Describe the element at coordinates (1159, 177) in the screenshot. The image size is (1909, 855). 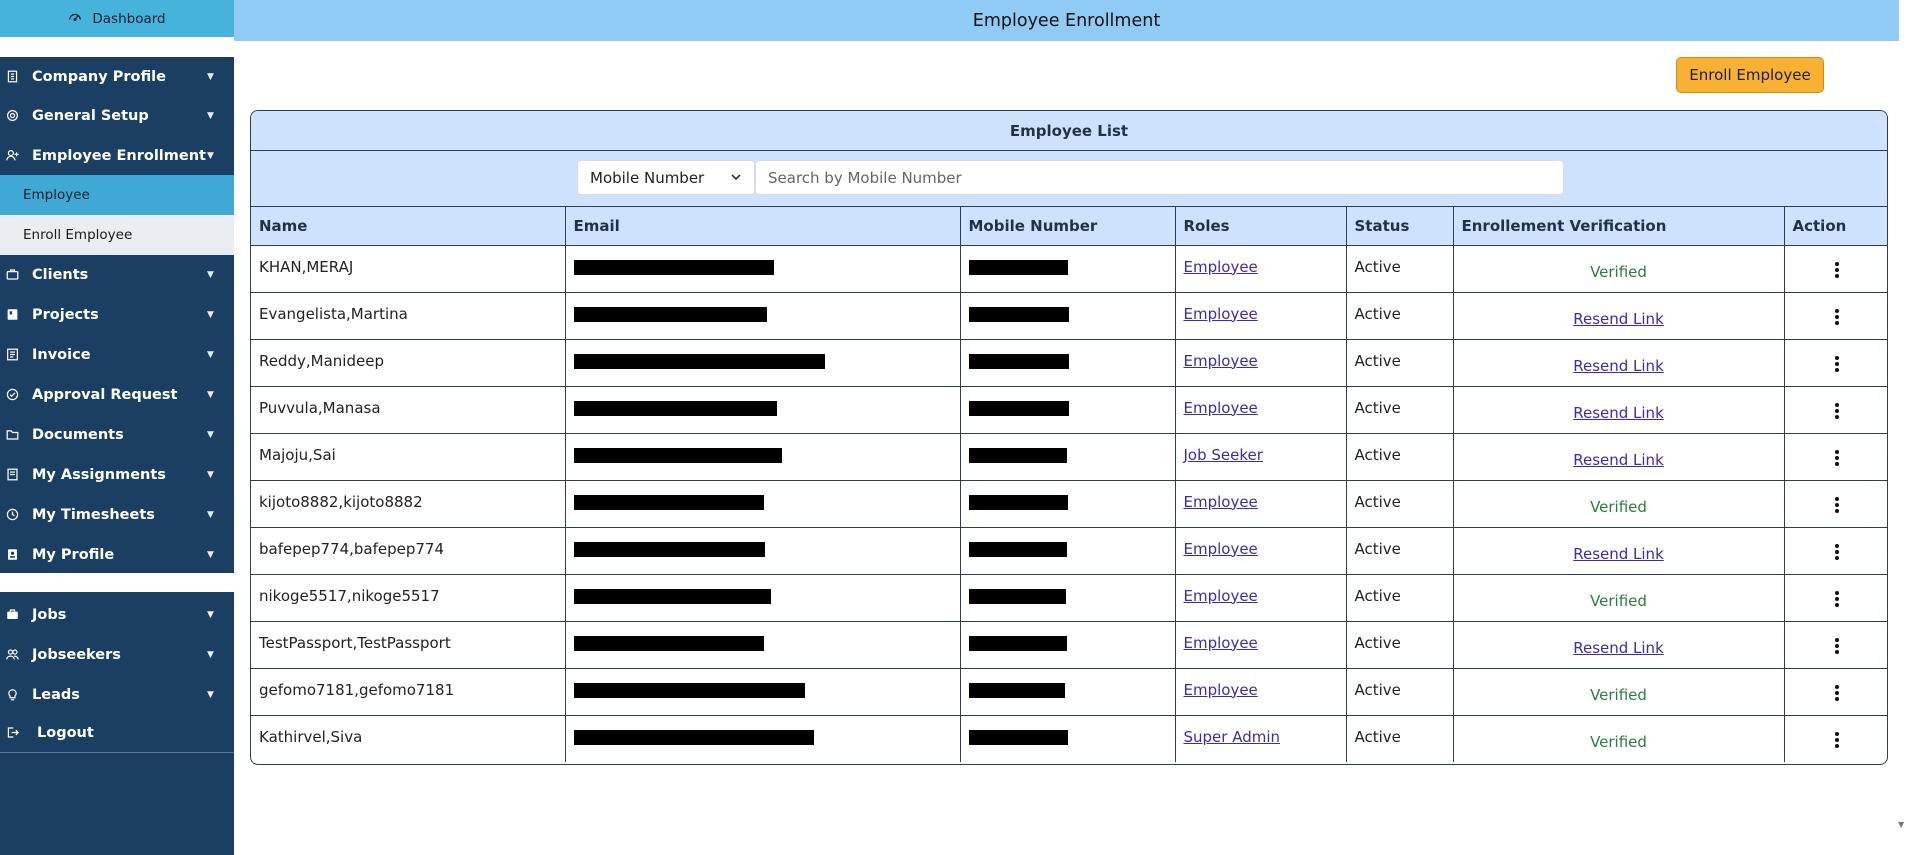
I see `search-input` at that location.